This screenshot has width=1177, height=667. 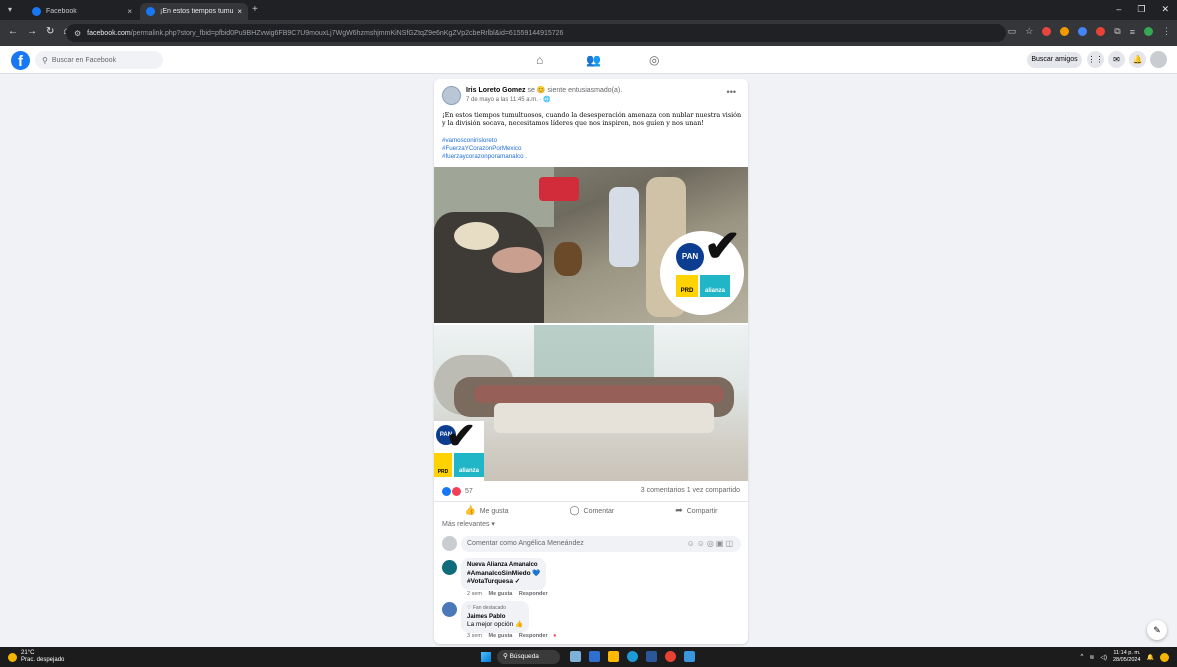 I want to click on menu-grid-icon: ⋮⋮, so click(x=1095, y=59).